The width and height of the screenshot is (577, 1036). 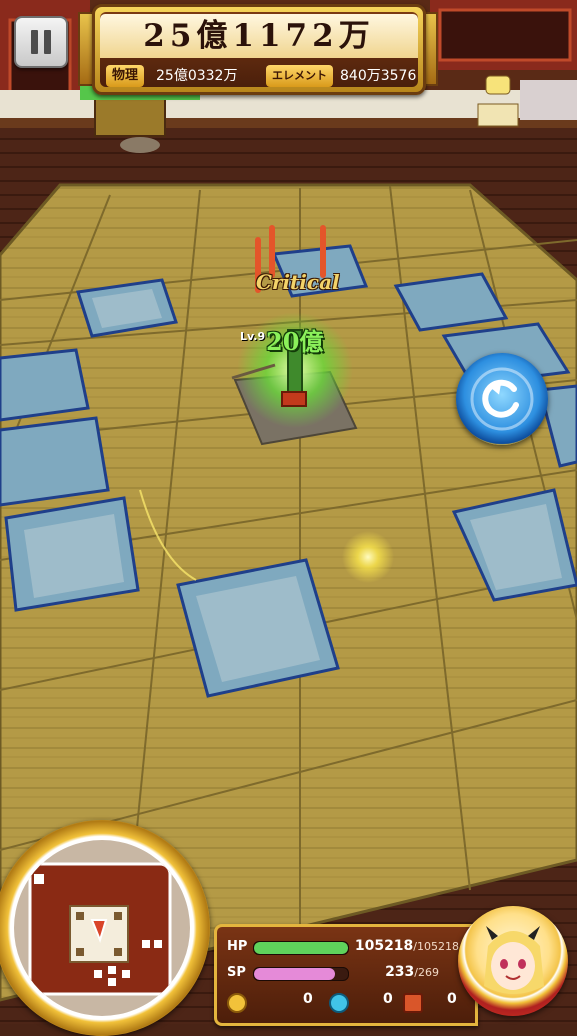 What do you see at coordinates (339, 1003) in the screenshot?
I see `drop-icon` at bounding box center [339, 1003].